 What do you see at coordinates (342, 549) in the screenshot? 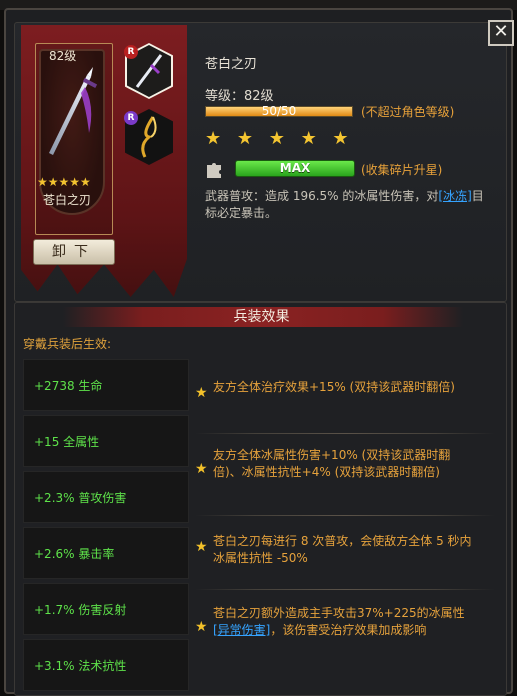
I see `passive-text: 苍白之刃每进行 8 次普攻，会使敌方全体 5 秒内冰属性抗性 -50%` at bounding box center [342, 549].